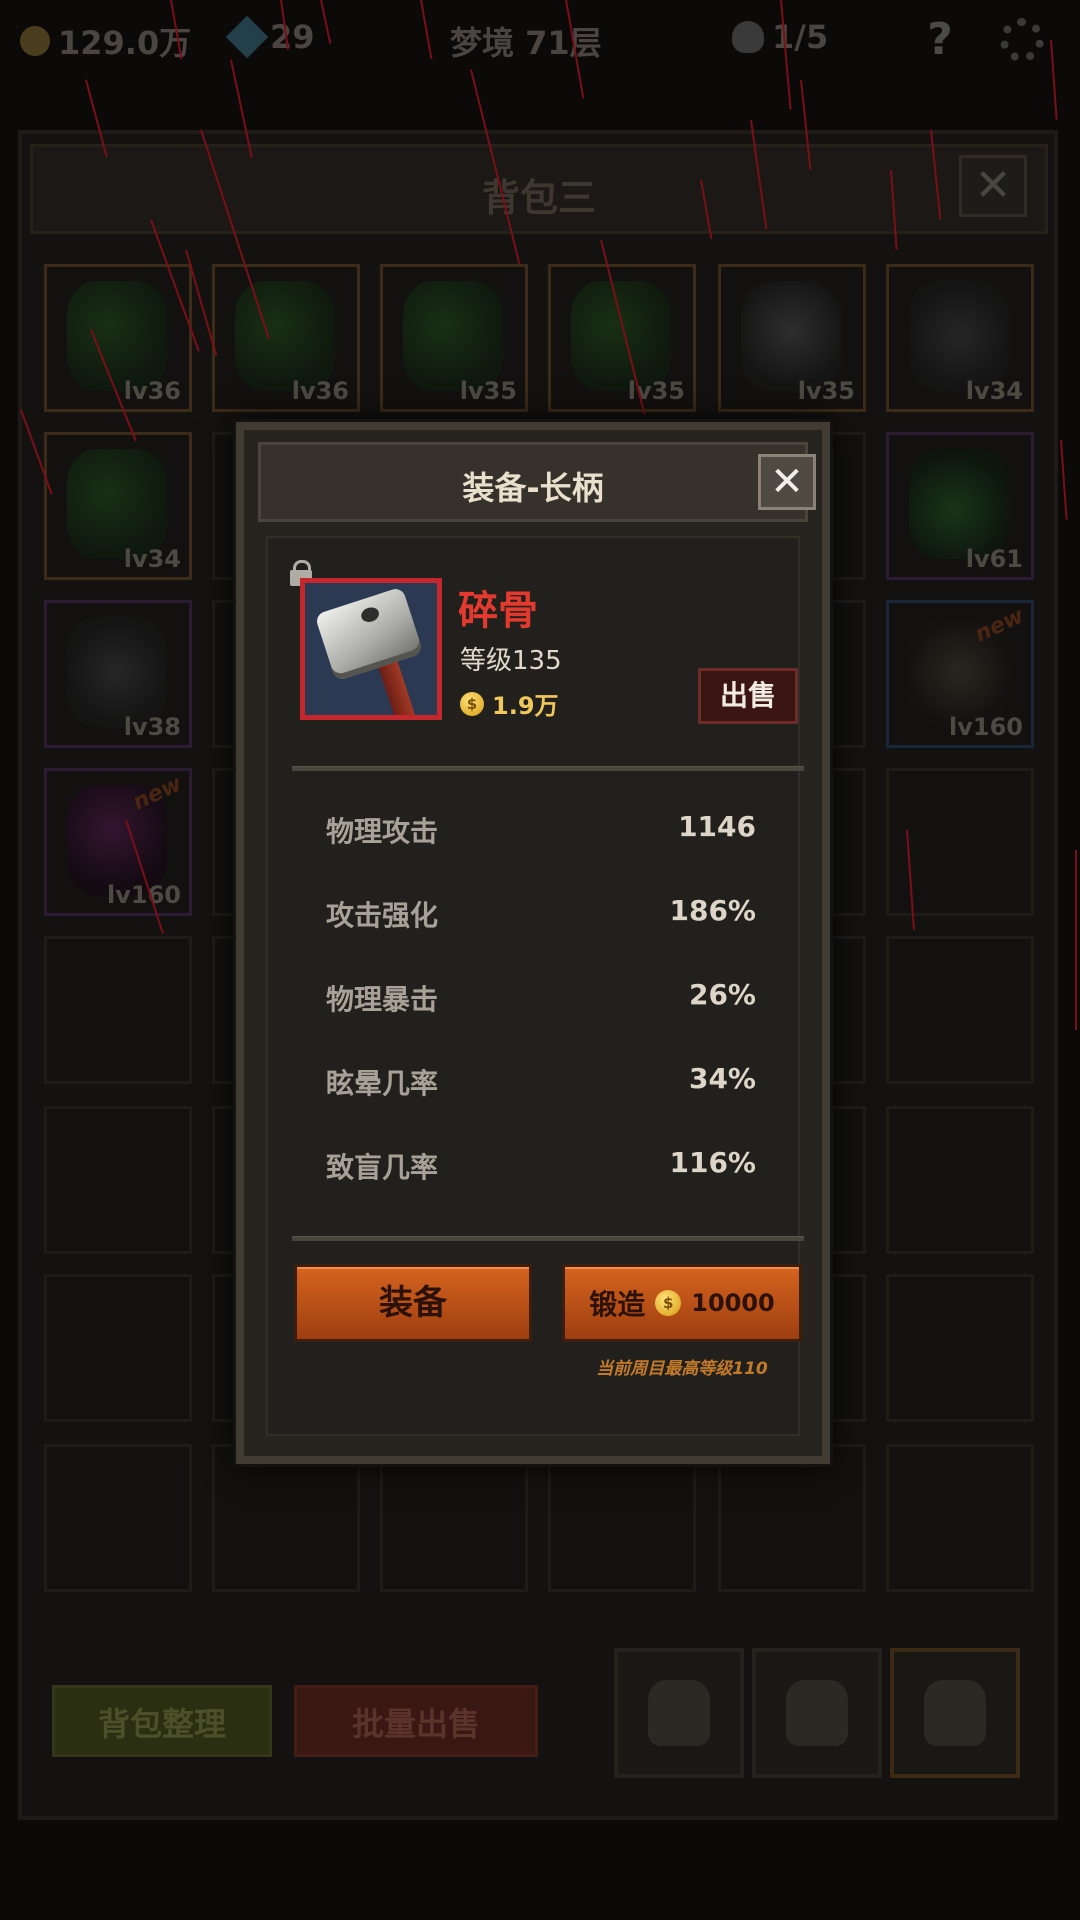  What do you see at coordinates (940, 39) in the screenshot?
I see `help-icon: ?` at bounding box center [940, 39].